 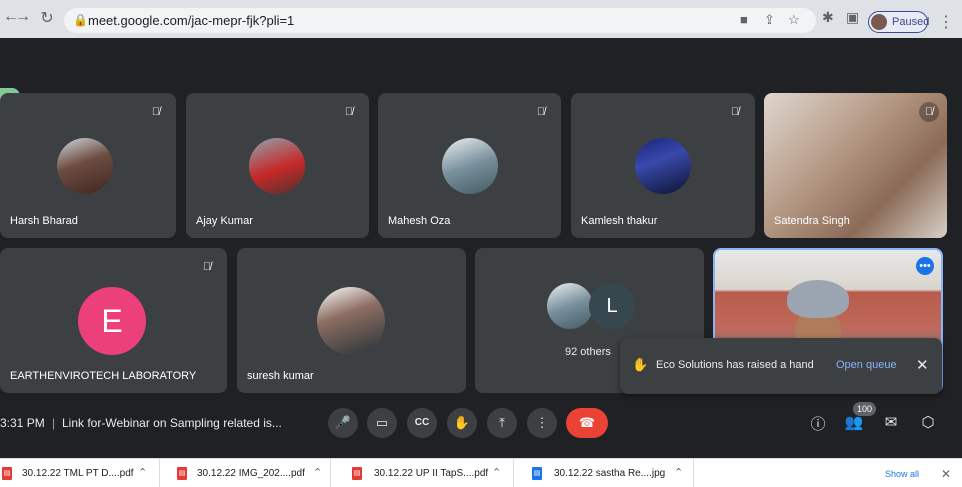 I want to click on participant-name: Harsh Bharad, so click(x=44, y=221).